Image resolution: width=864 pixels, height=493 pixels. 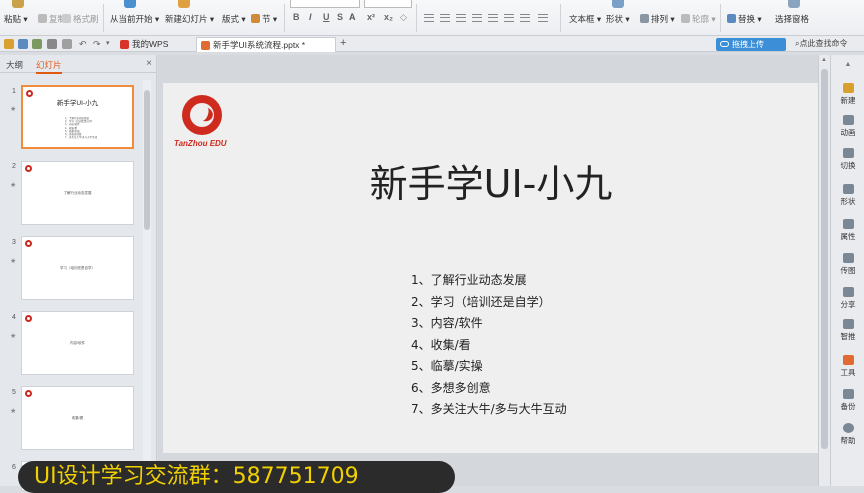 I want to click on align-center-icon, so click(x=445, y=18).